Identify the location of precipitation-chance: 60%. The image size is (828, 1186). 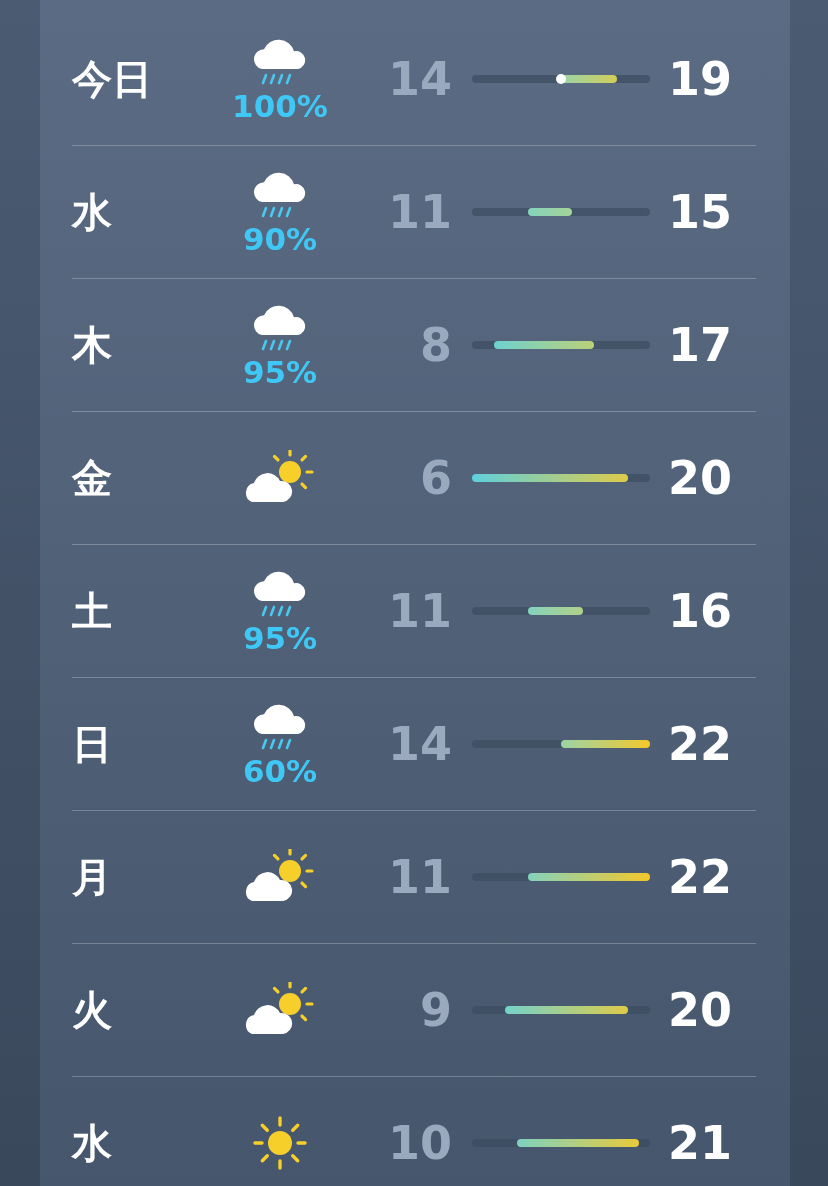
(280, 771).